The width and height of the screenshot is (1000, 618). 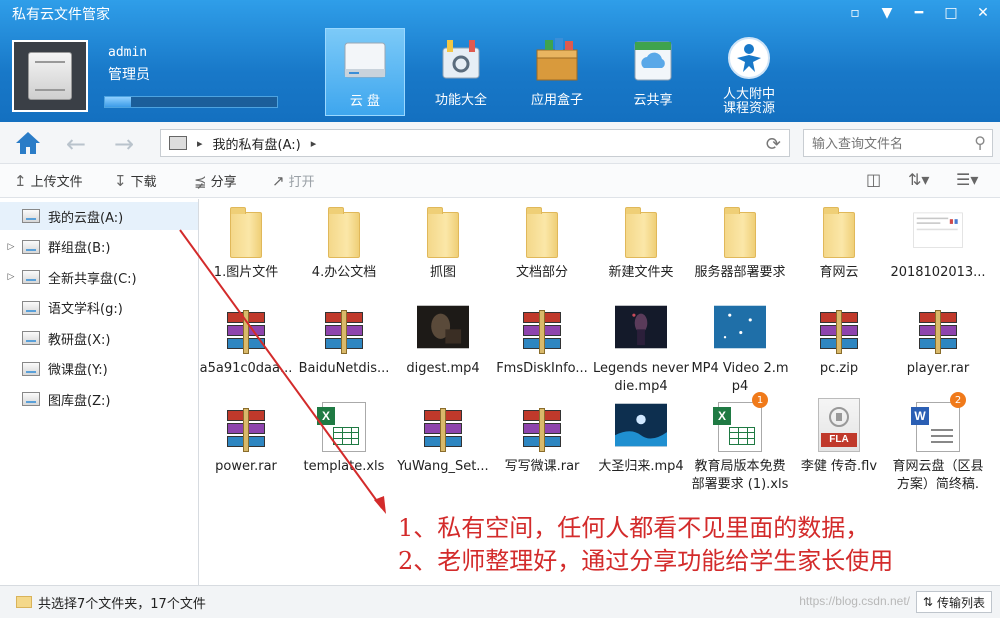 I want to click on folder-icon, so click(x=24, y=602).